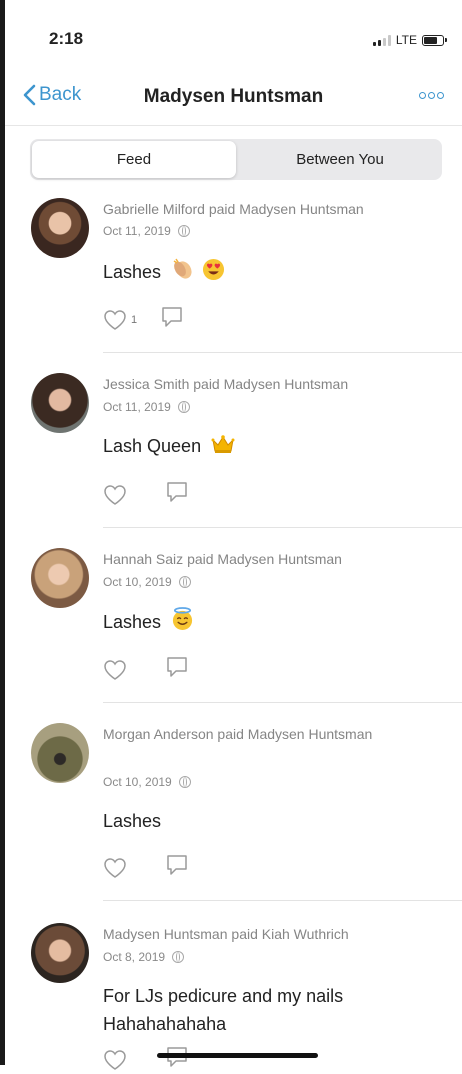 This screenshot has width=462, height=1074. What do you see at coordinates (134, 159) in the screenshot?
I see `tab-feed: Feed` at bounding box center [134, 159].